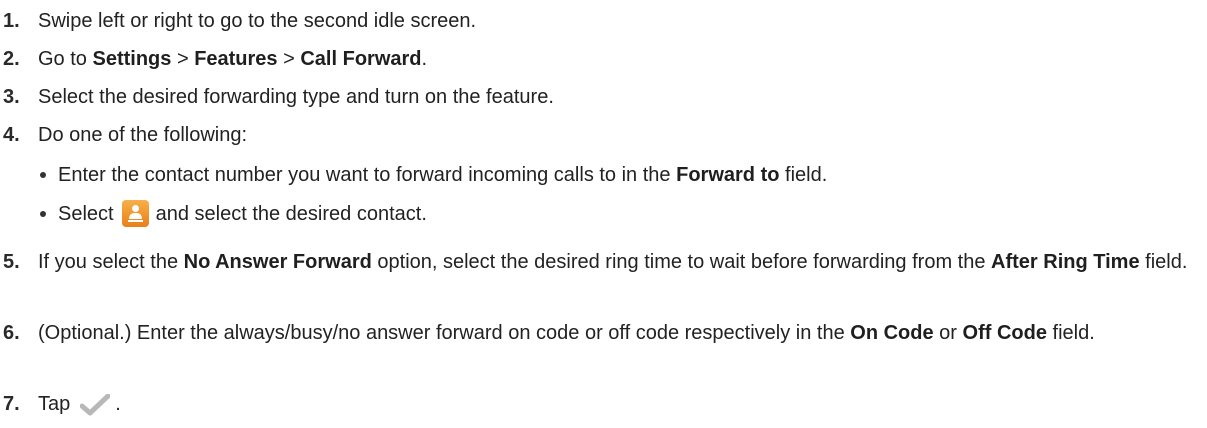 Image resolution: width=1207 pixels, height=428 pixels. I want to click on menu-path-features: Features, so click(236, 59).